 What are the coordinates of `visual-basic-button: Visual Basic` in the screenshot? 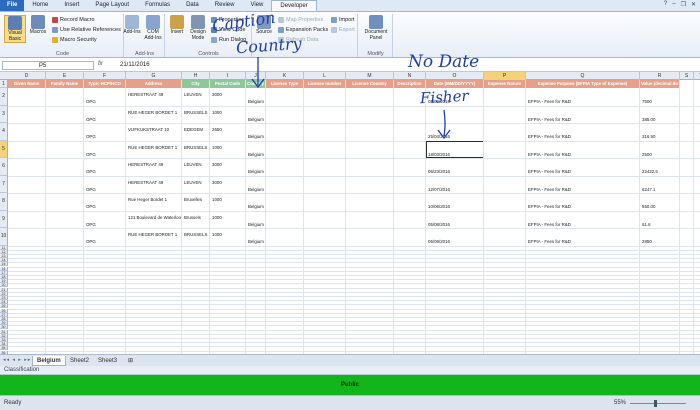 It's located at (15, 29).